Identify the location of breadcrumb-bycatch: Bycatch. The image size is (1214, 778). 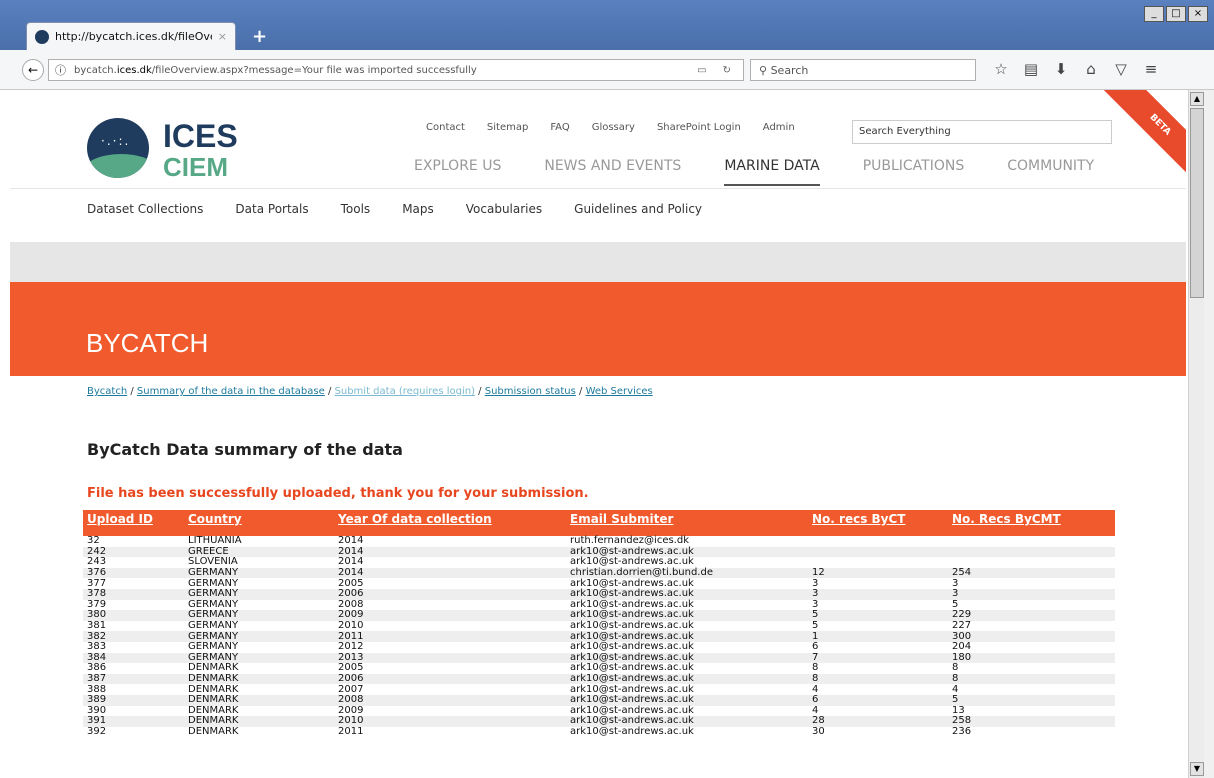
(107, 391).